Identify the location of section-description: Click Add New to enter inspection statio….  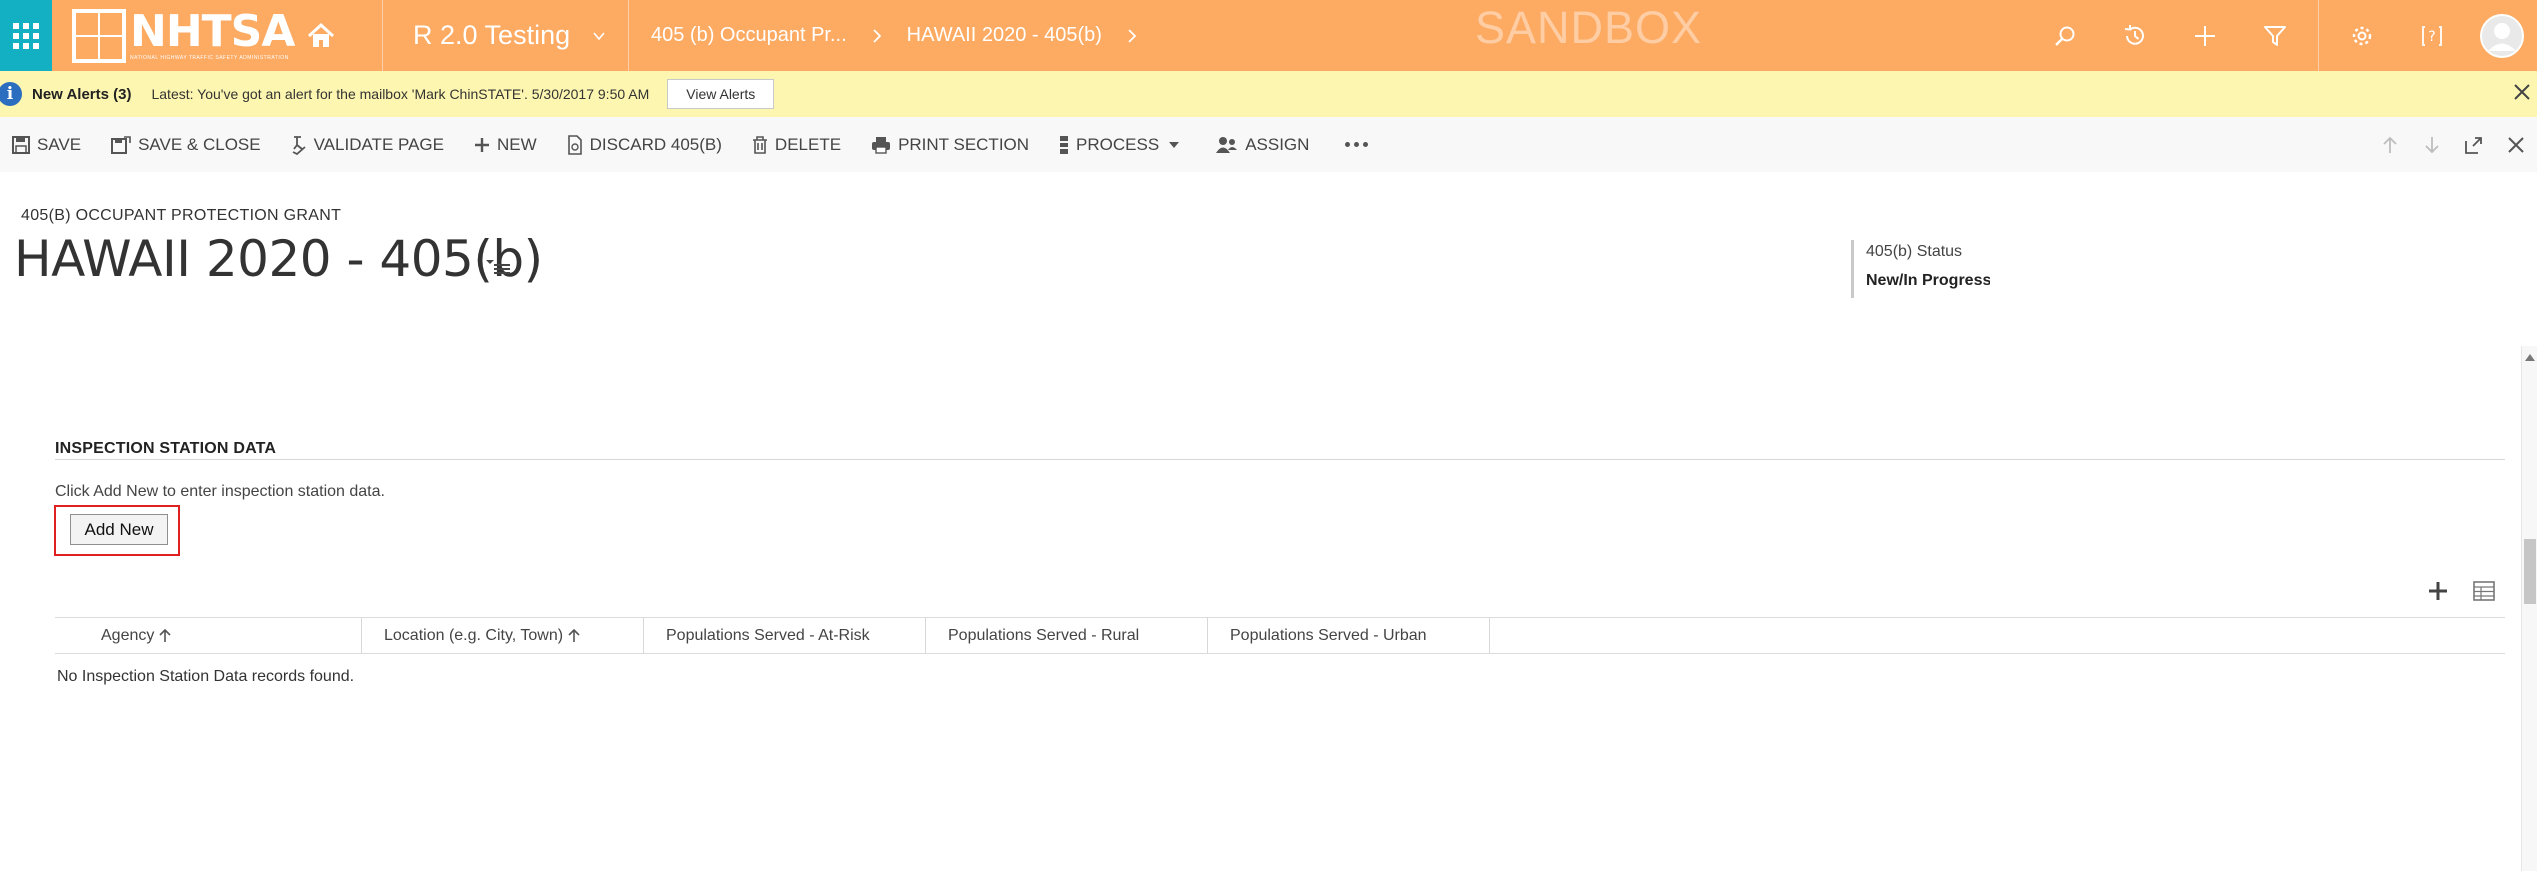
(220, 491).